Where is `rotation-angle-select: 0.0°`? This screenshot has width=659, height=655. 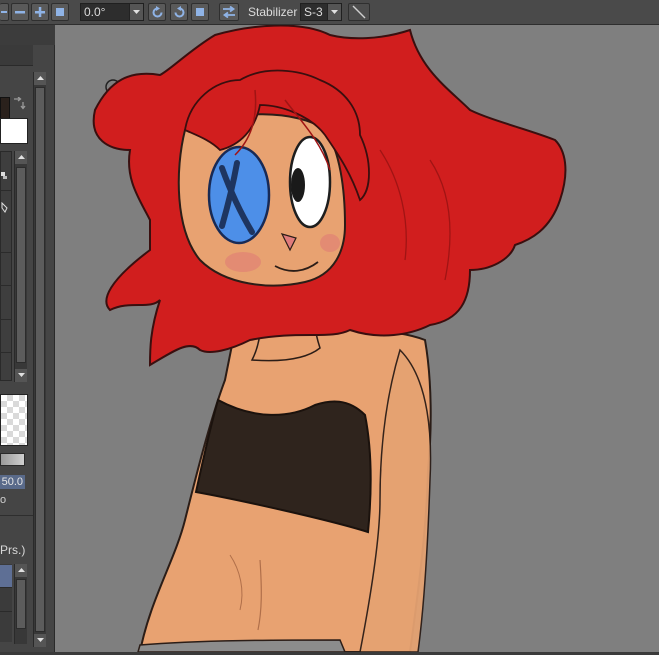 rotation-angle-select: 0.0° is located at coordinates (112, 12).